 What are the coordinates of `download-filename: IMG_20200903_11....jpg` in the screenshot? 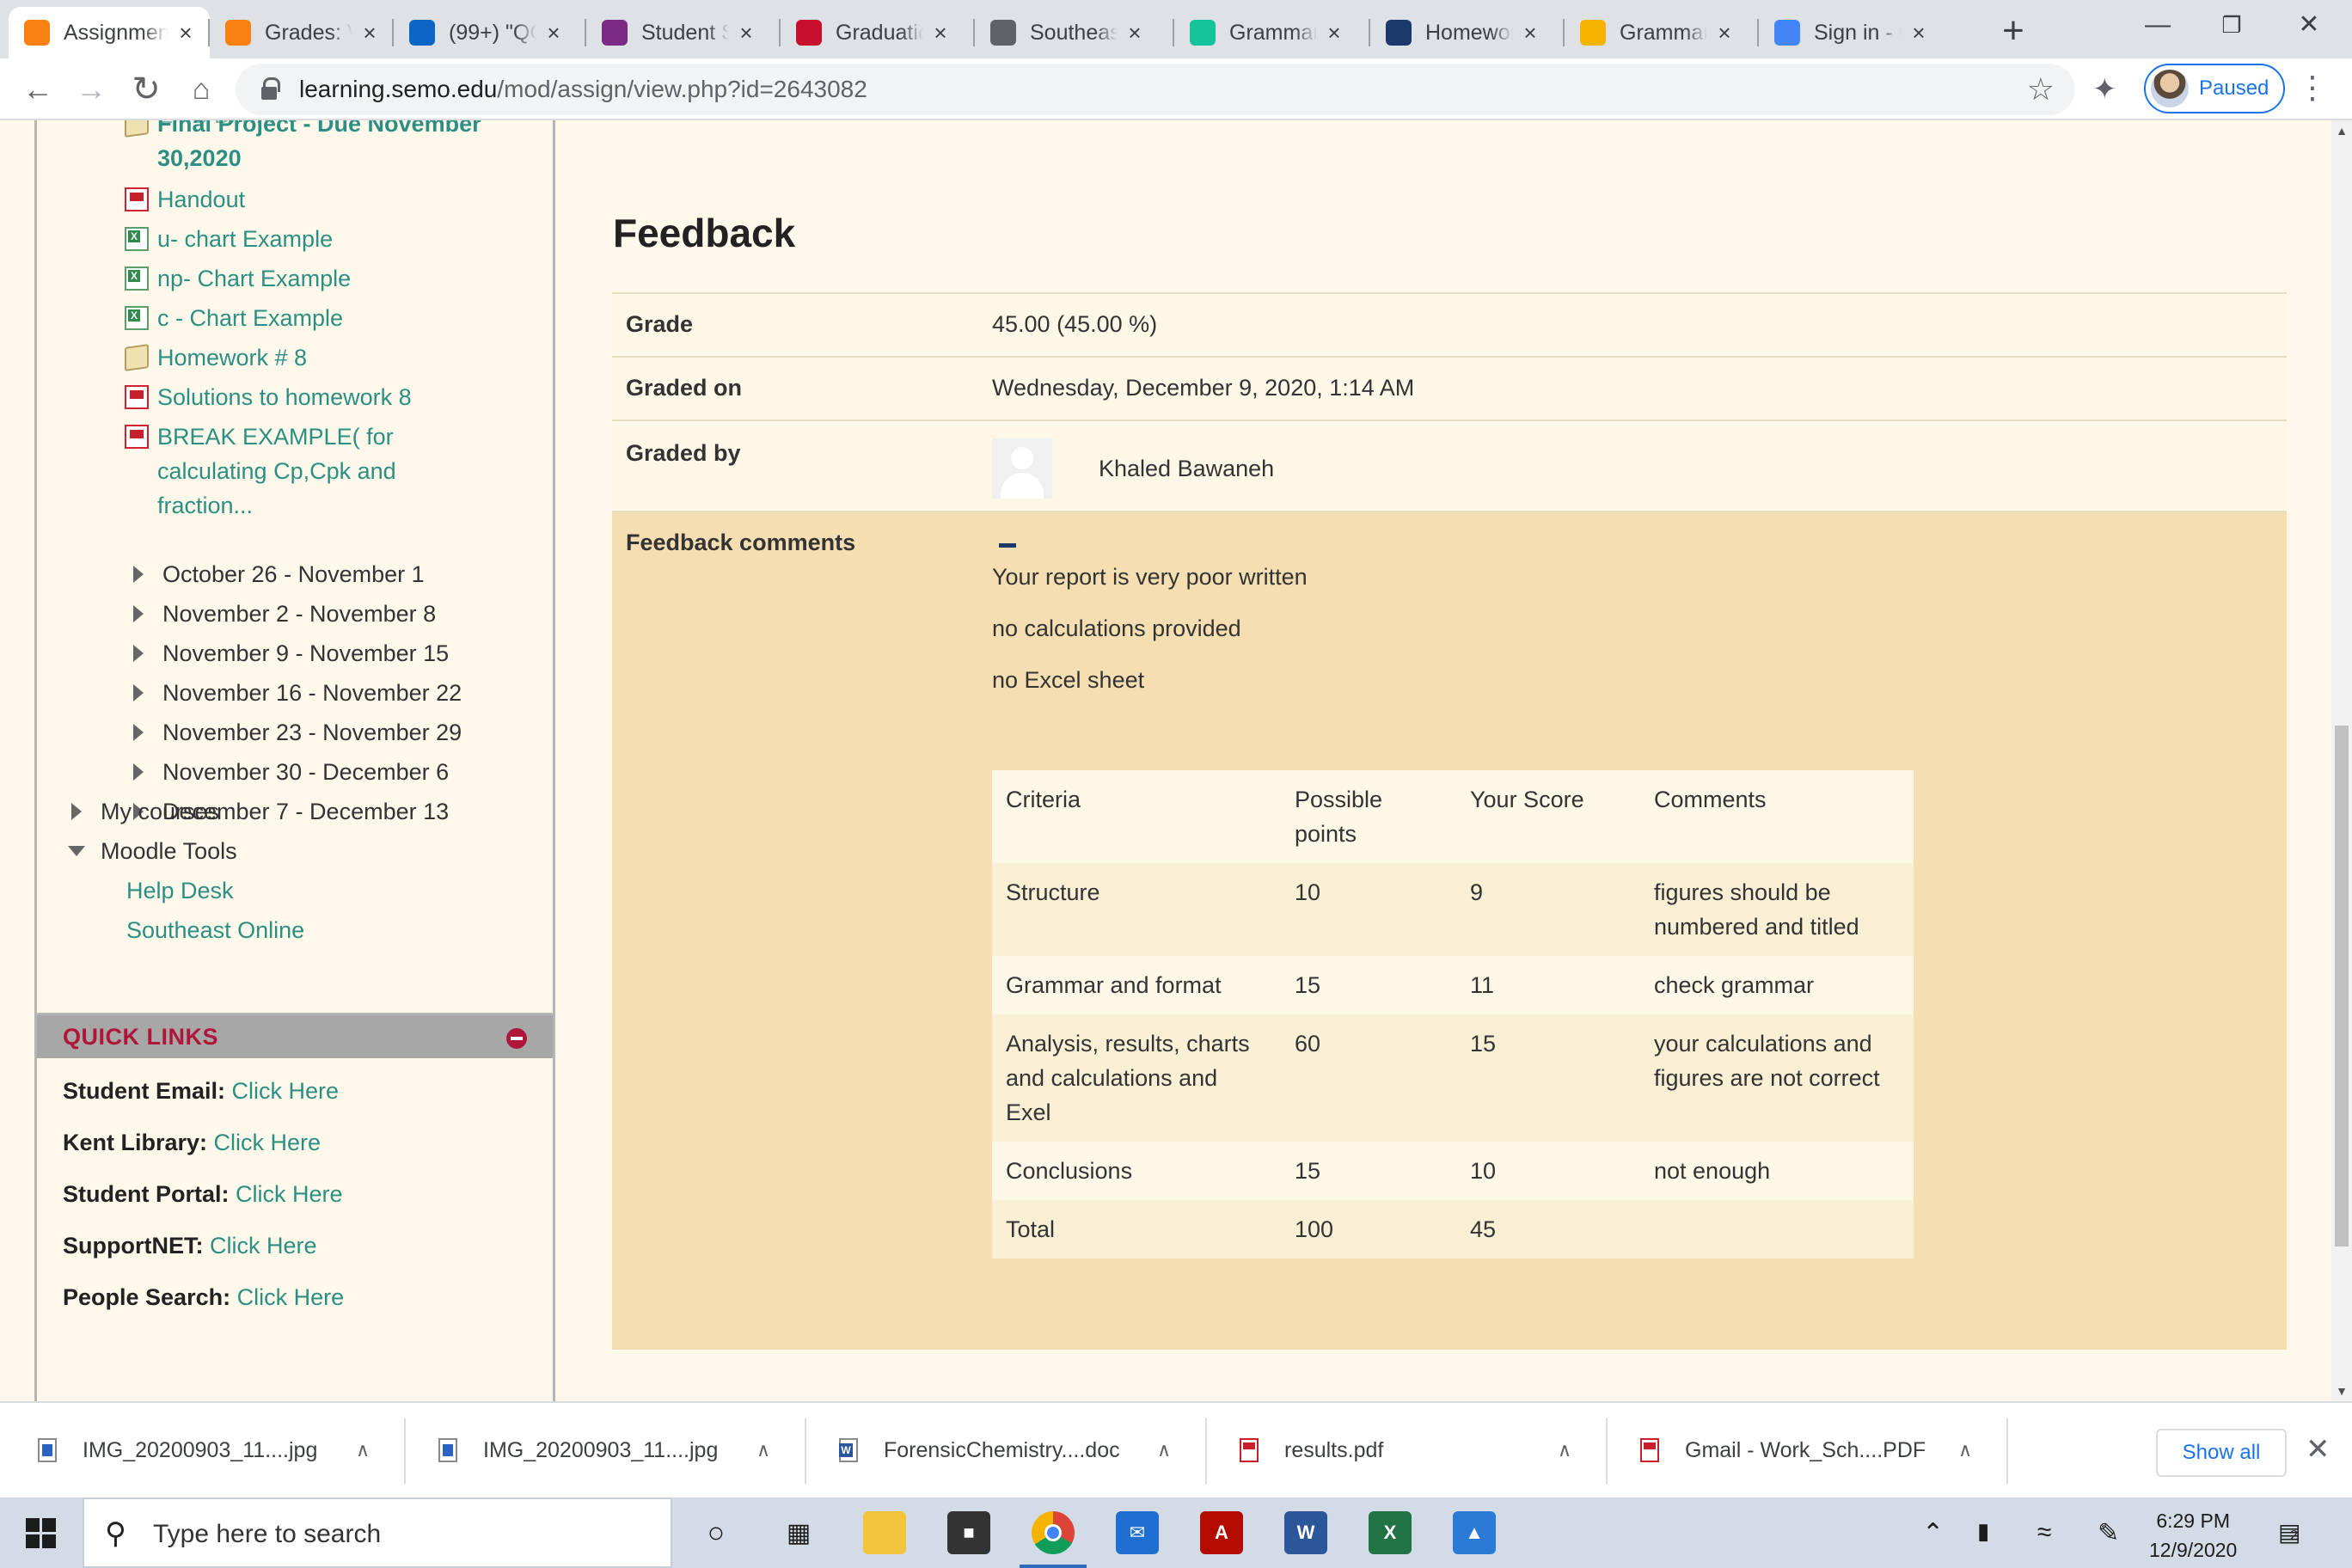 It's located at (200, 1449).